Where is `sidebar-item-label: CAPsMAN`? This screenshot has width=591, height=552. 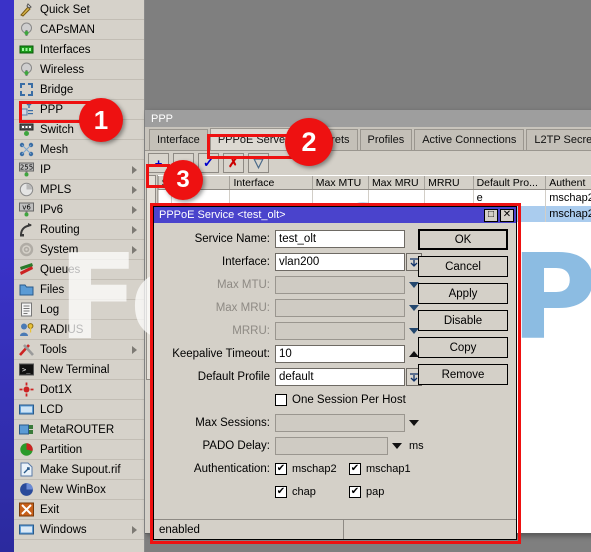 sidebar-item-label: CAPsMAN is located at coordinates (67, 29).